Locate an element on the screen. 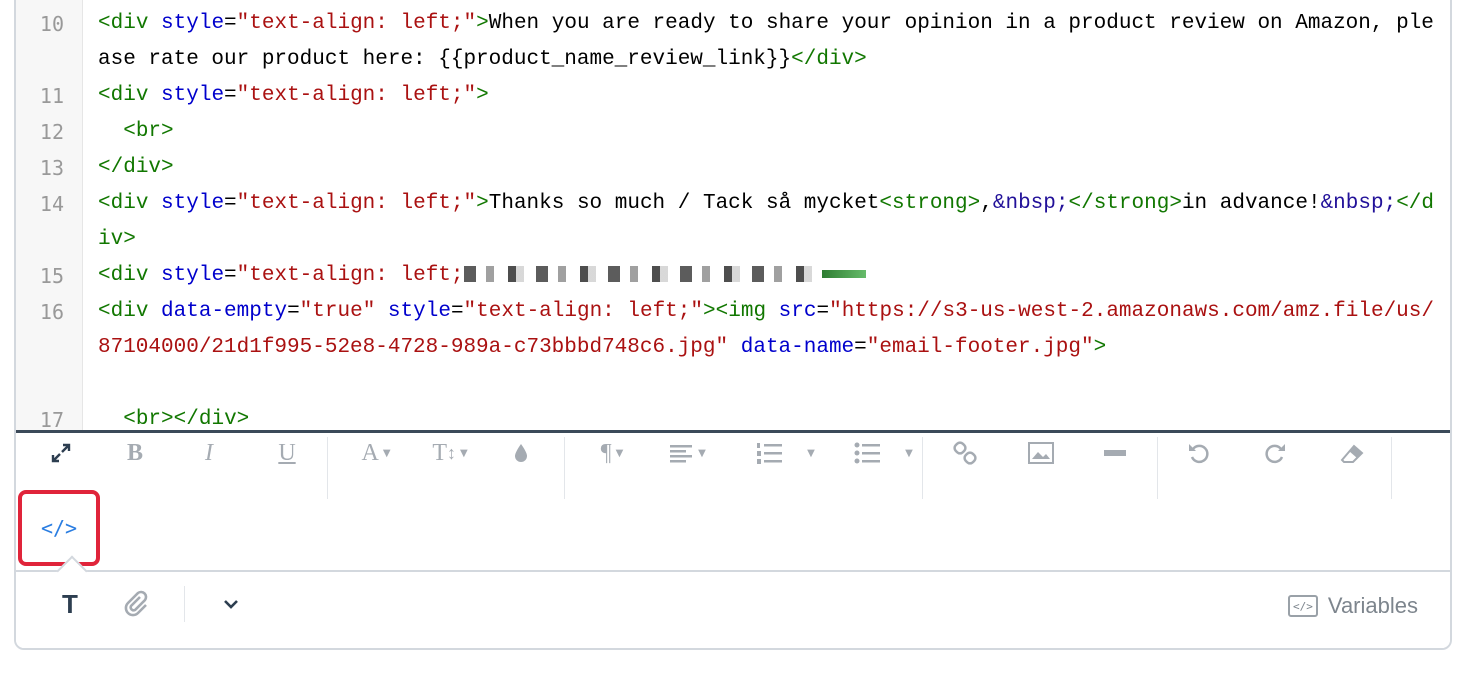 This screenshot has height=674, width=1470. image-button is located at coordinates (1041, 453).